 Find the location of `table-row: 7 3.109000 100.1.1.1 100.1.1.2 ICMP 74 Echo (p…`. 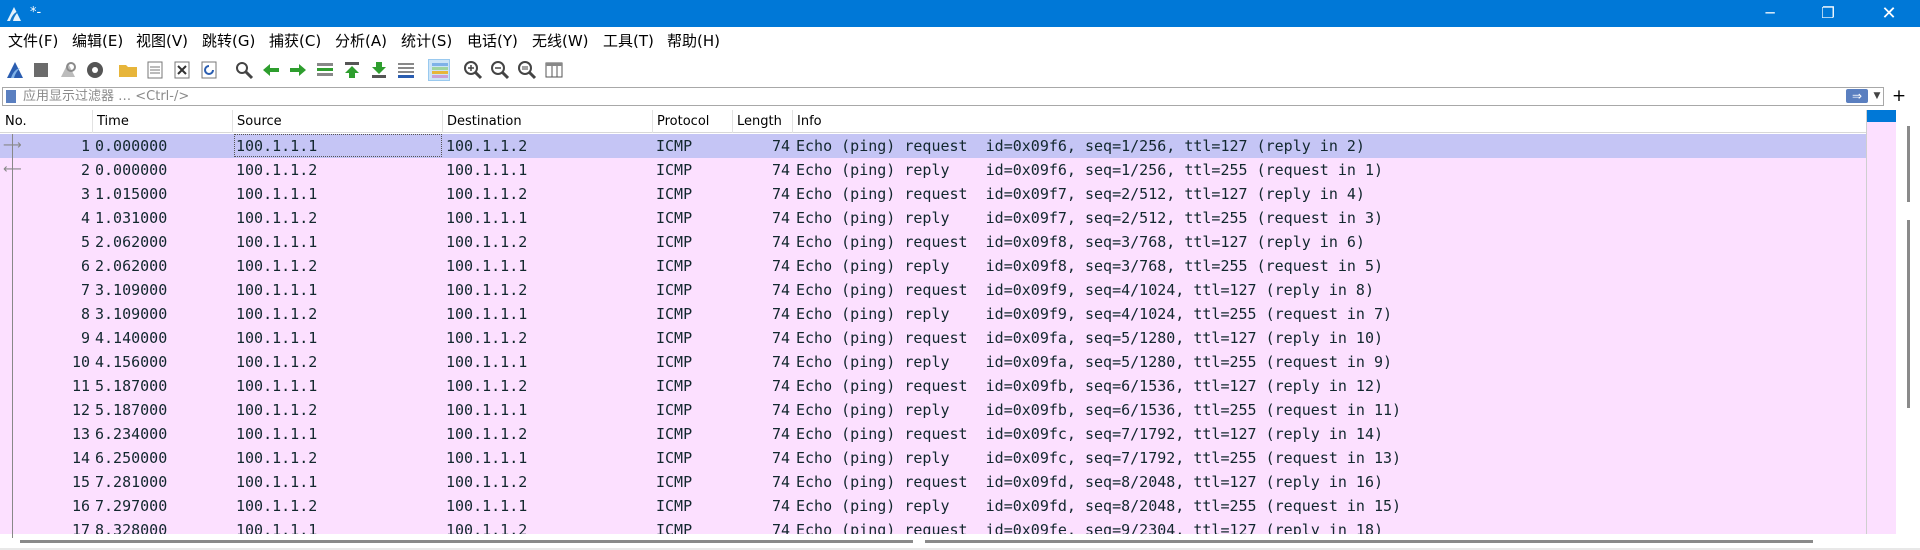

table-row: 7 3.109000 100.1.1.1 100.1.1.2 ICMP 74 Echo (p… is located at coordinates (933, 290).